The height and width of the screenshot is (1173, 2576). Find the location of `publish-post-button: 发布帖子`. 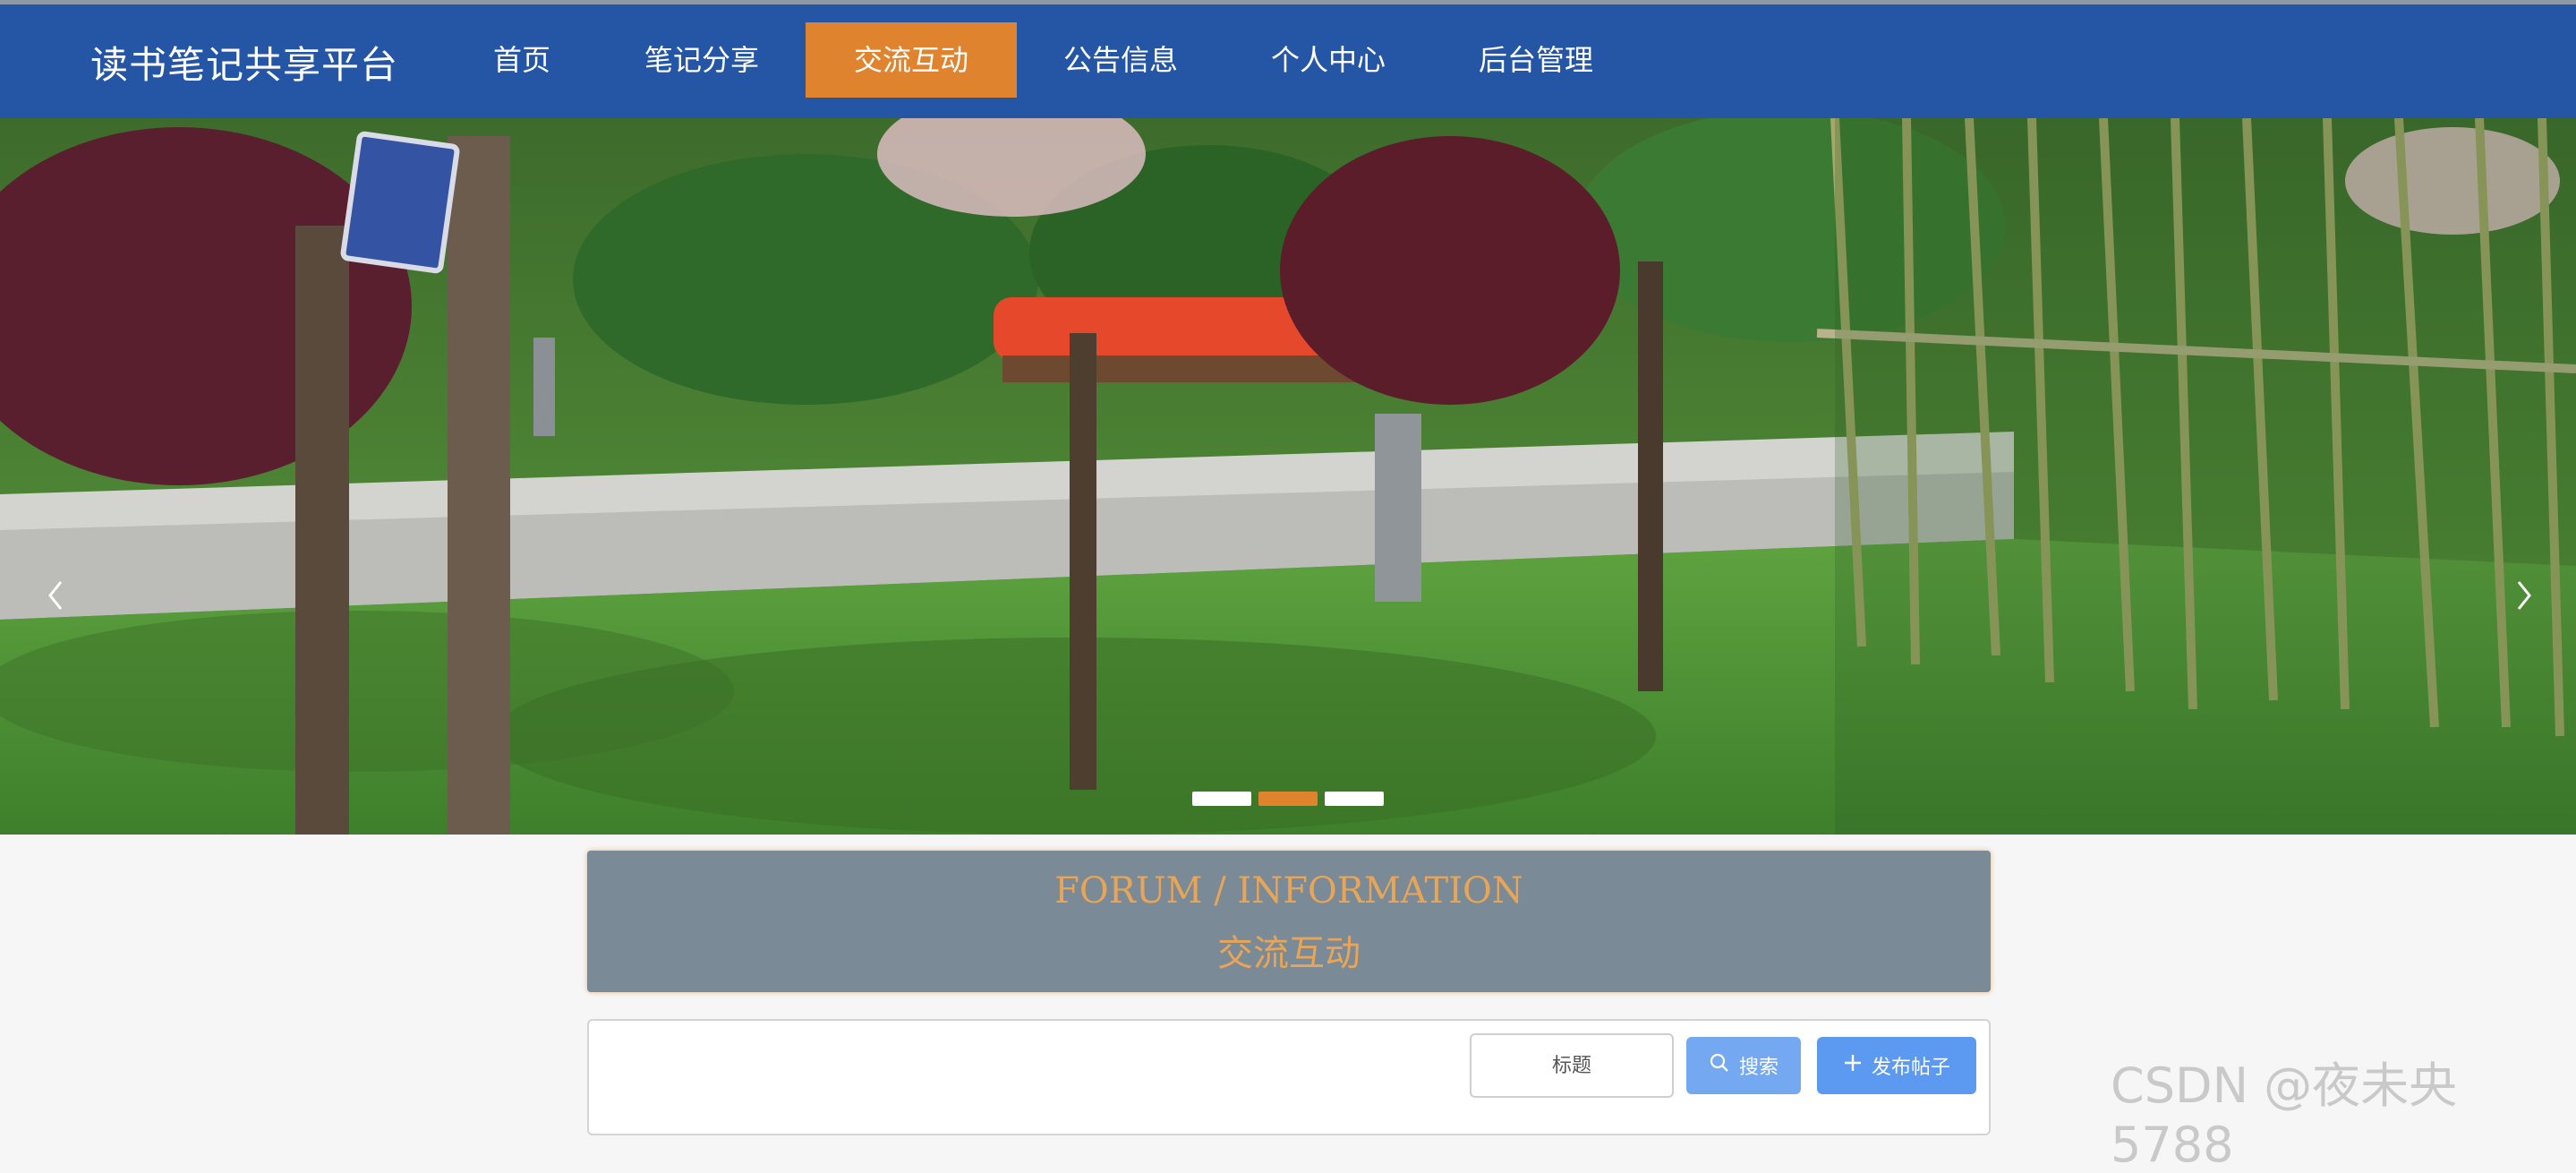

publish-post-button: 发布帖子 is located at coordinates (1896, 1066).